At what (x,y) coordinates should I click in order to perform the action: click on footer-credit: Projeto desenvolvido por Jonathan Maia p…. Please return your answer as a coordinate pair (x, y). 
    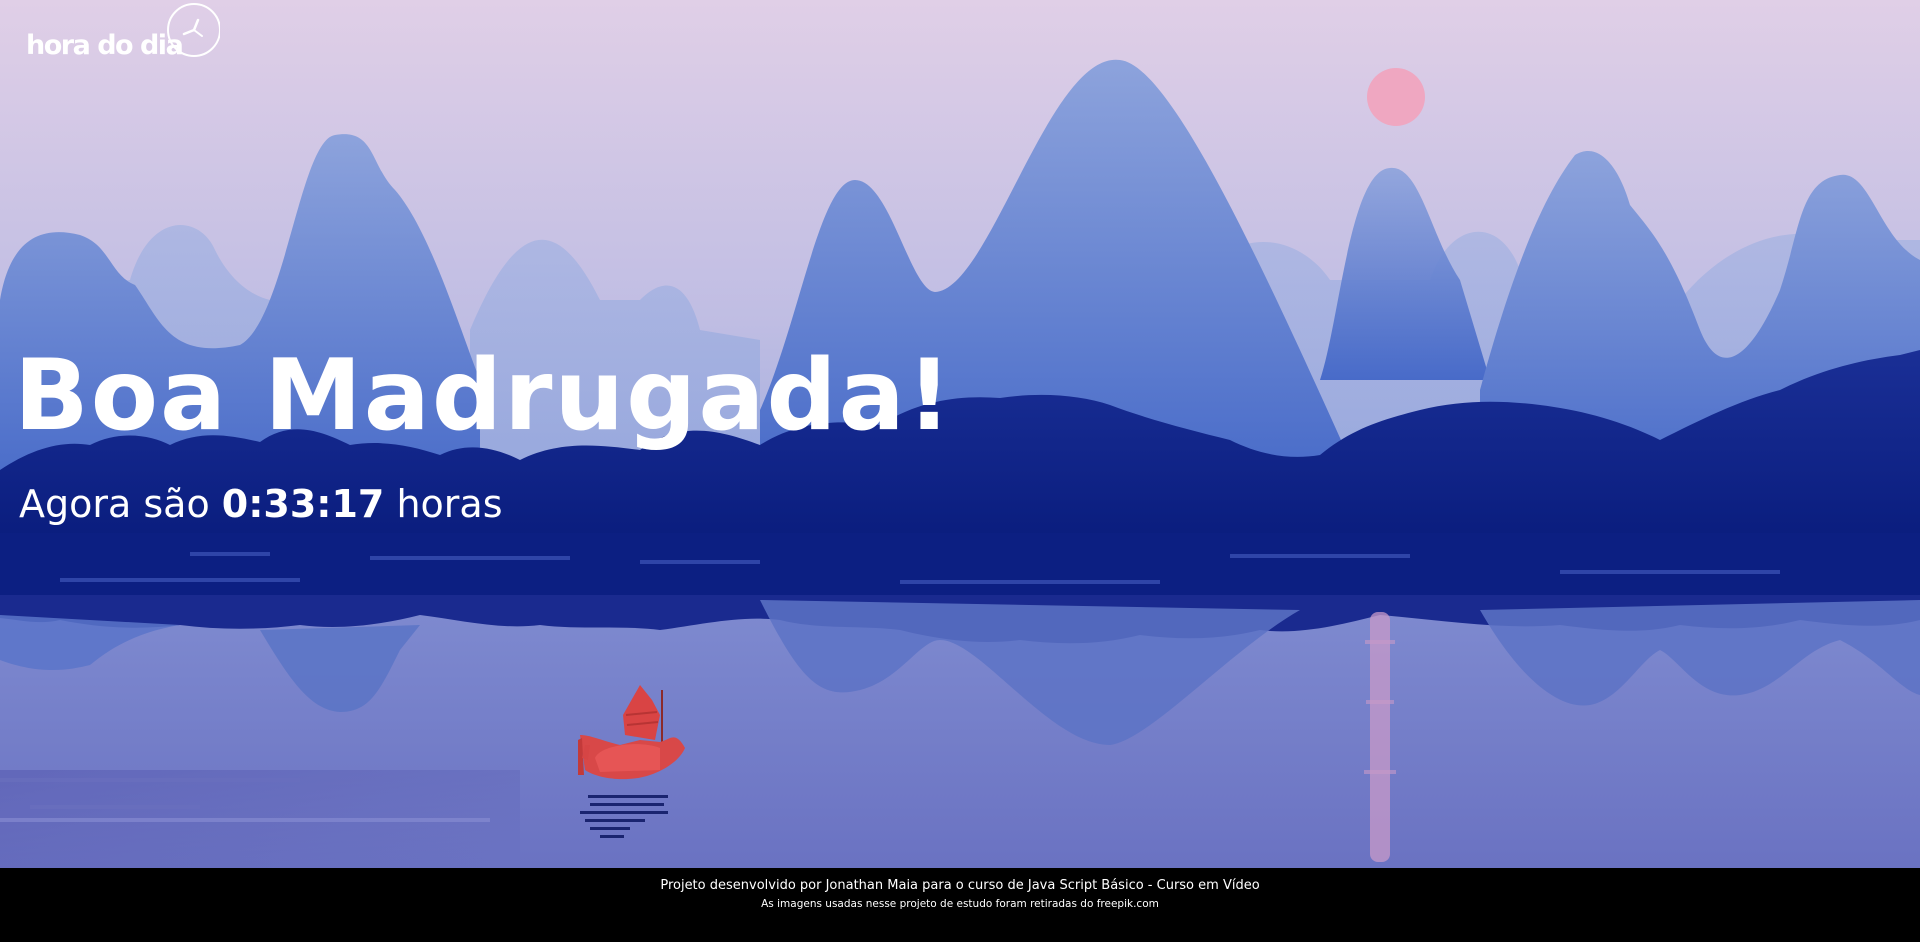
    Looking at the image, I should click on (960, 885).